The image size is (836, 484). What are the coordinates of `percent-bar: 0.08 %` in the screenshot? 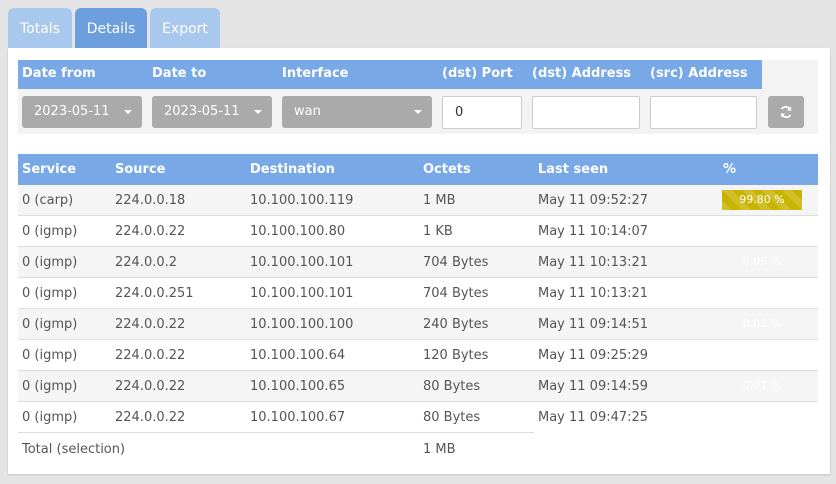 It's located at (762, 230).